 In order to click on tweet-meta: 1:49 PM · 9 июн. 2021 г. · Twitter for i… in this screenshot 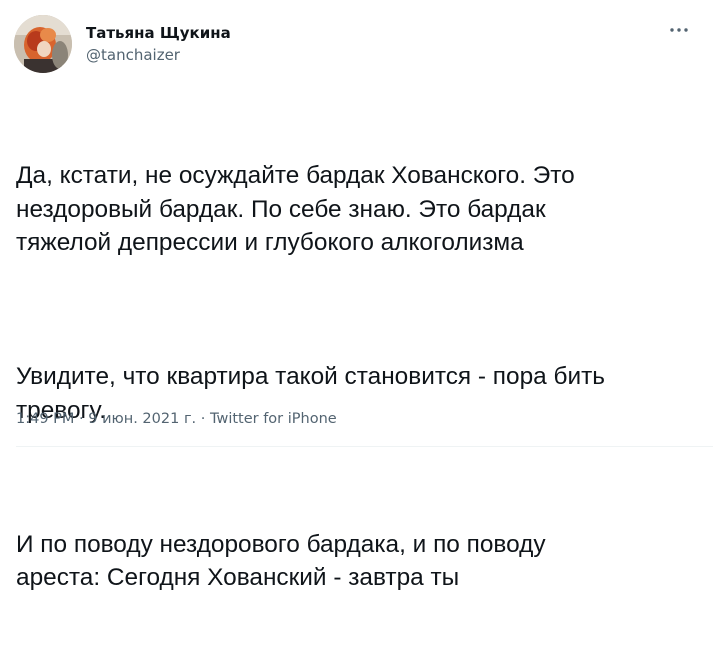, I will do `click(176, 419)`.